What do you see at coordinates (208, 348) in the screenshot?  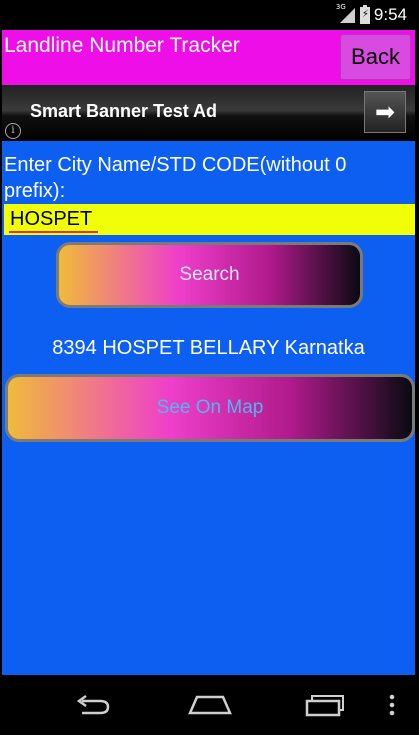 I see `result-text: 8394 HOSPET BELLARY Karnatka` at bounding box center [208, 348].